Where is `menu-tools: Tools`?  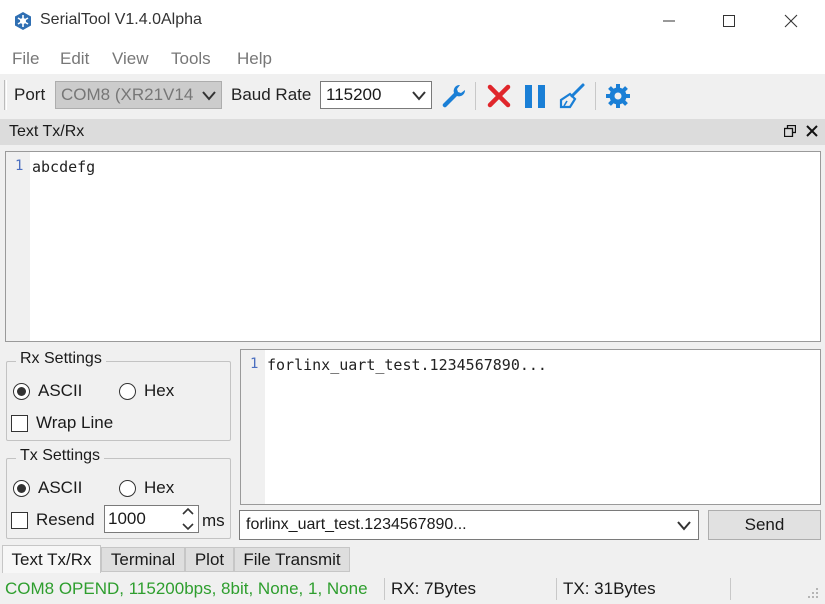 menu-tools: Tools is located at coordinates (191, 59).